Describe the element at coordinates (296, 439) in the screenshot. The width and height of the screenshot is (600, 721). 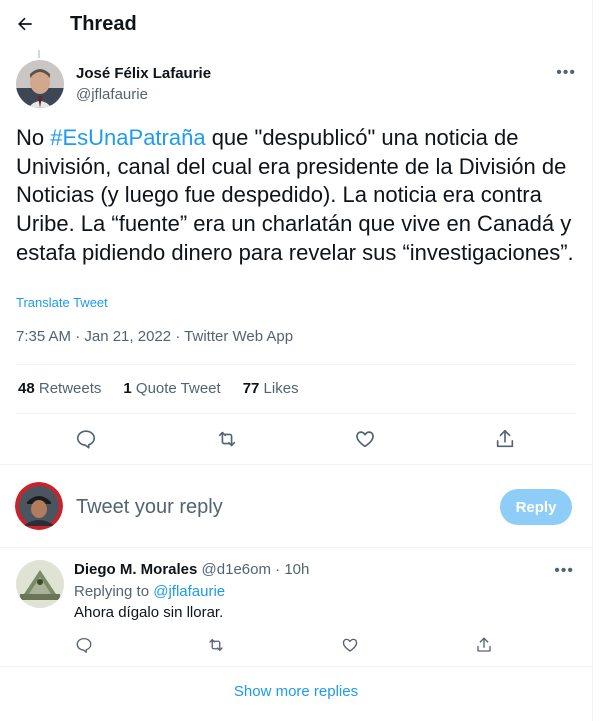
I see `tweet-actions` at that location.